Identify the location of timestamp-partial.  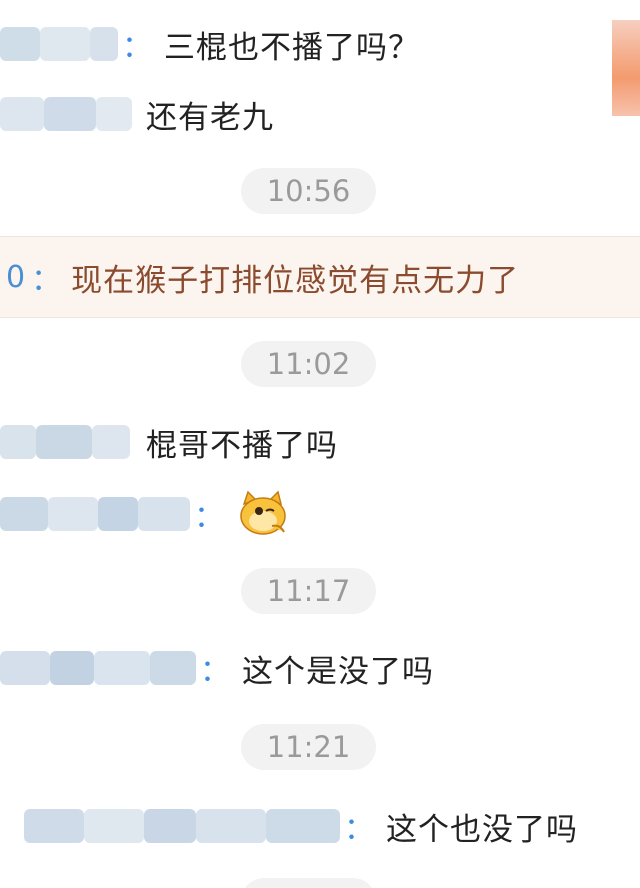
(308, 883).